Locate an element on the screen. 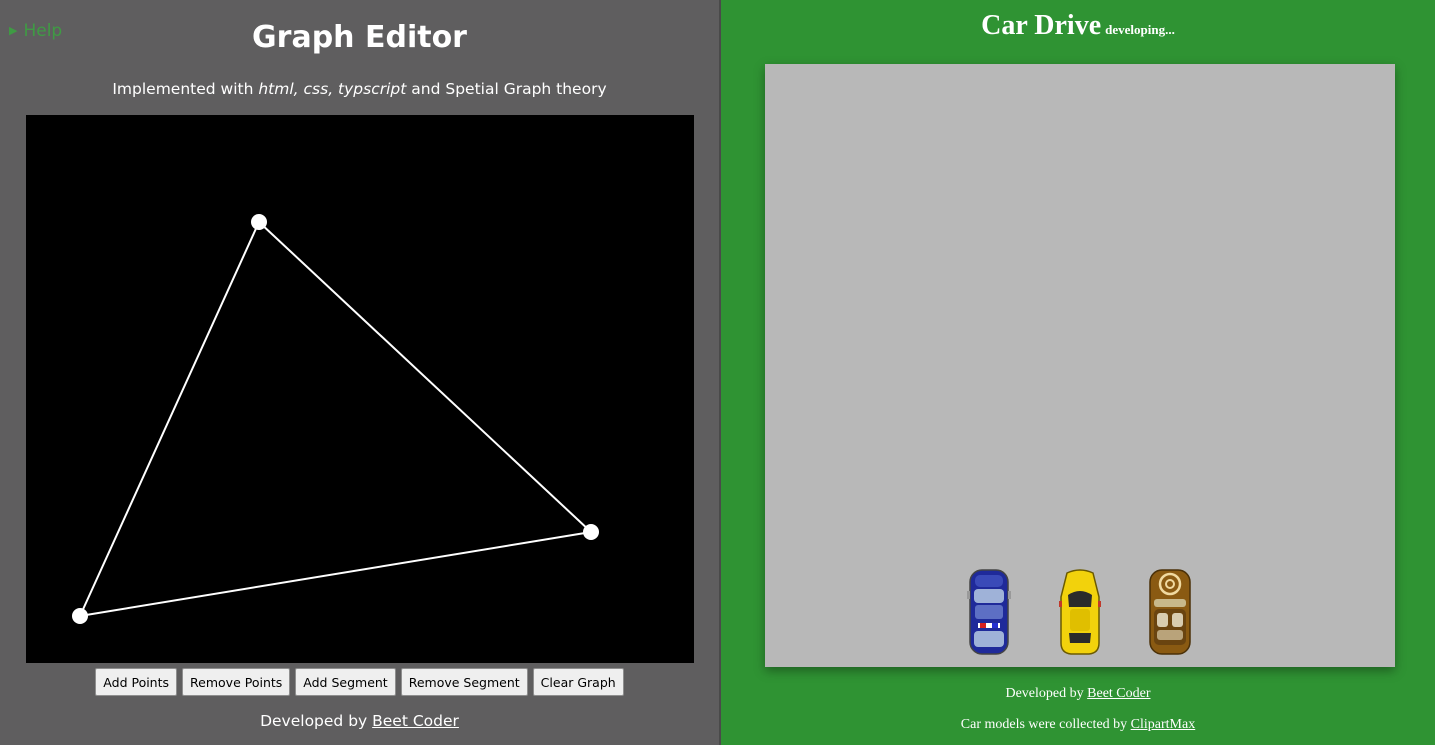 The image size is (1435, 745). credit-prefix: Developed by is located at coordinates (316, 721).